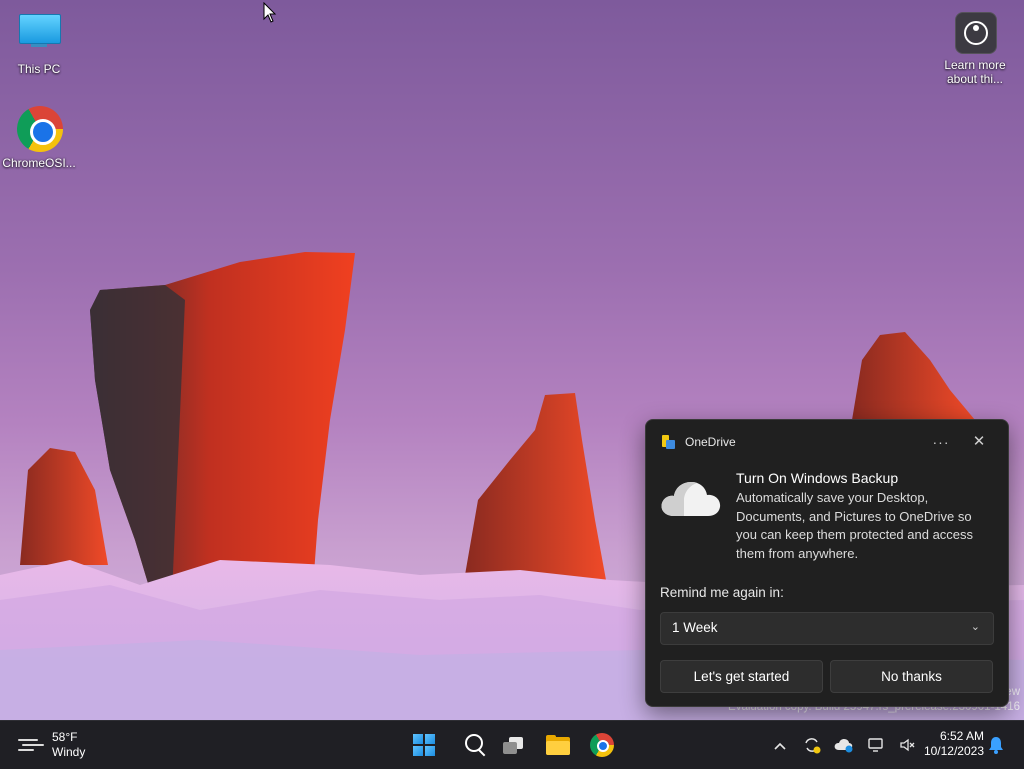 The height and width of the screenshot is (769, 1024). Describe the element at coordinates (722, 592) in the screenshot. I see `remind-label: Remind me again in:` at that location.